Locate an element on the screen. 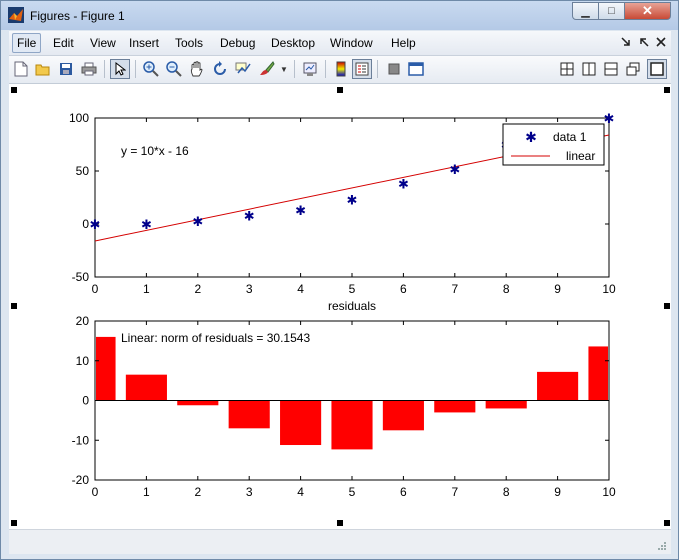 This screenshot has width=679, height=560. save-icon is located at coordinates (66, 69).